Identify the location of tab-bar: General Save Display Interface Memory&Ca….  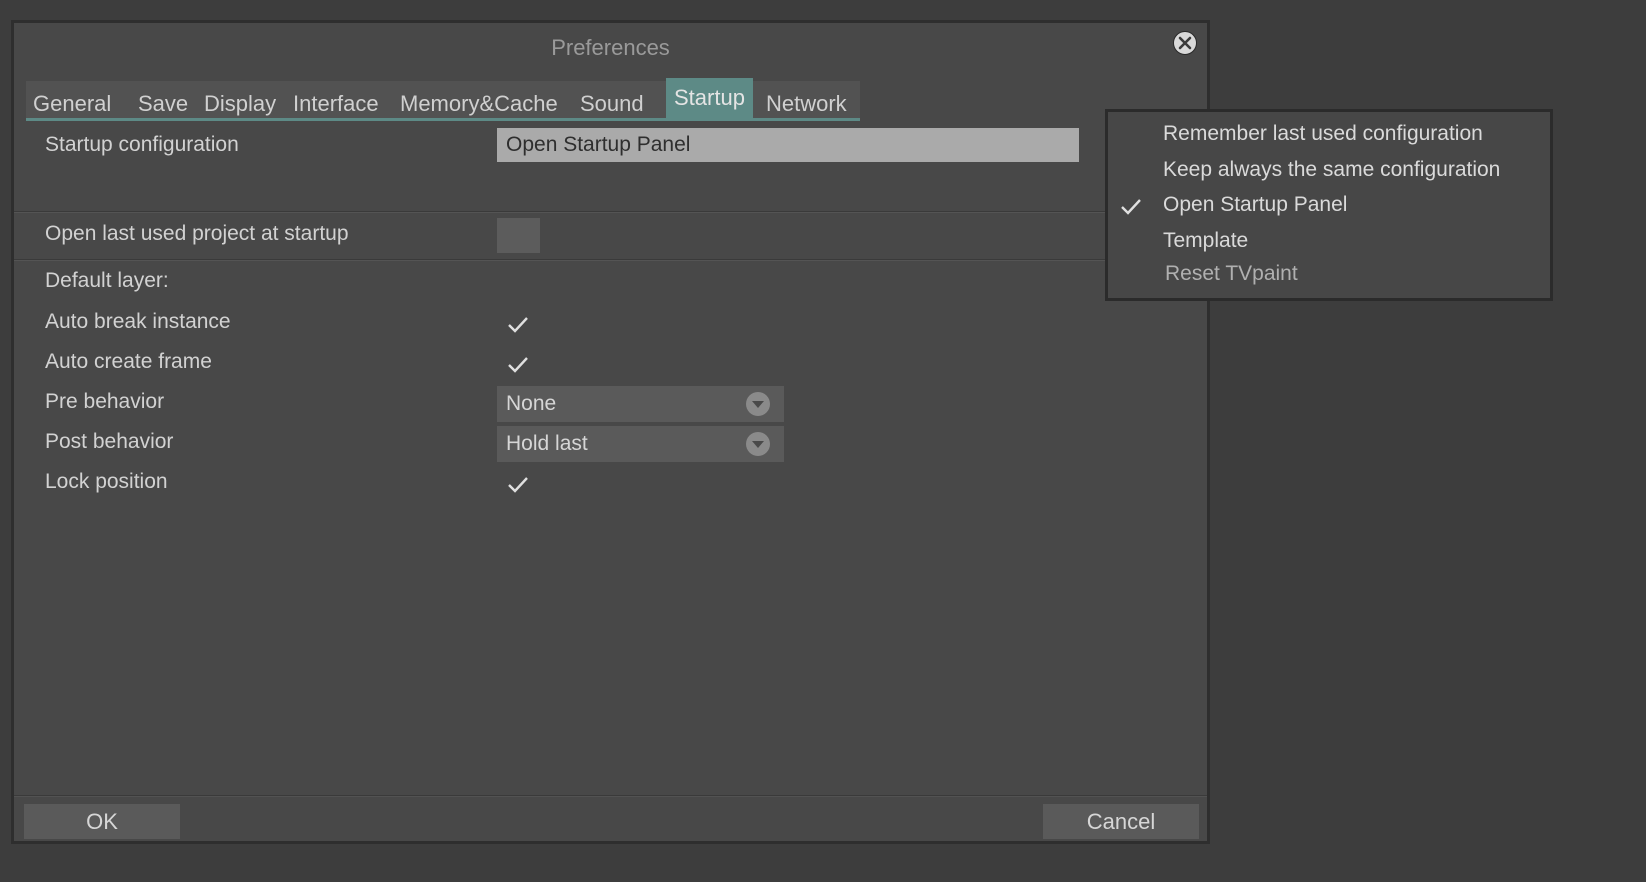
(443, 99).